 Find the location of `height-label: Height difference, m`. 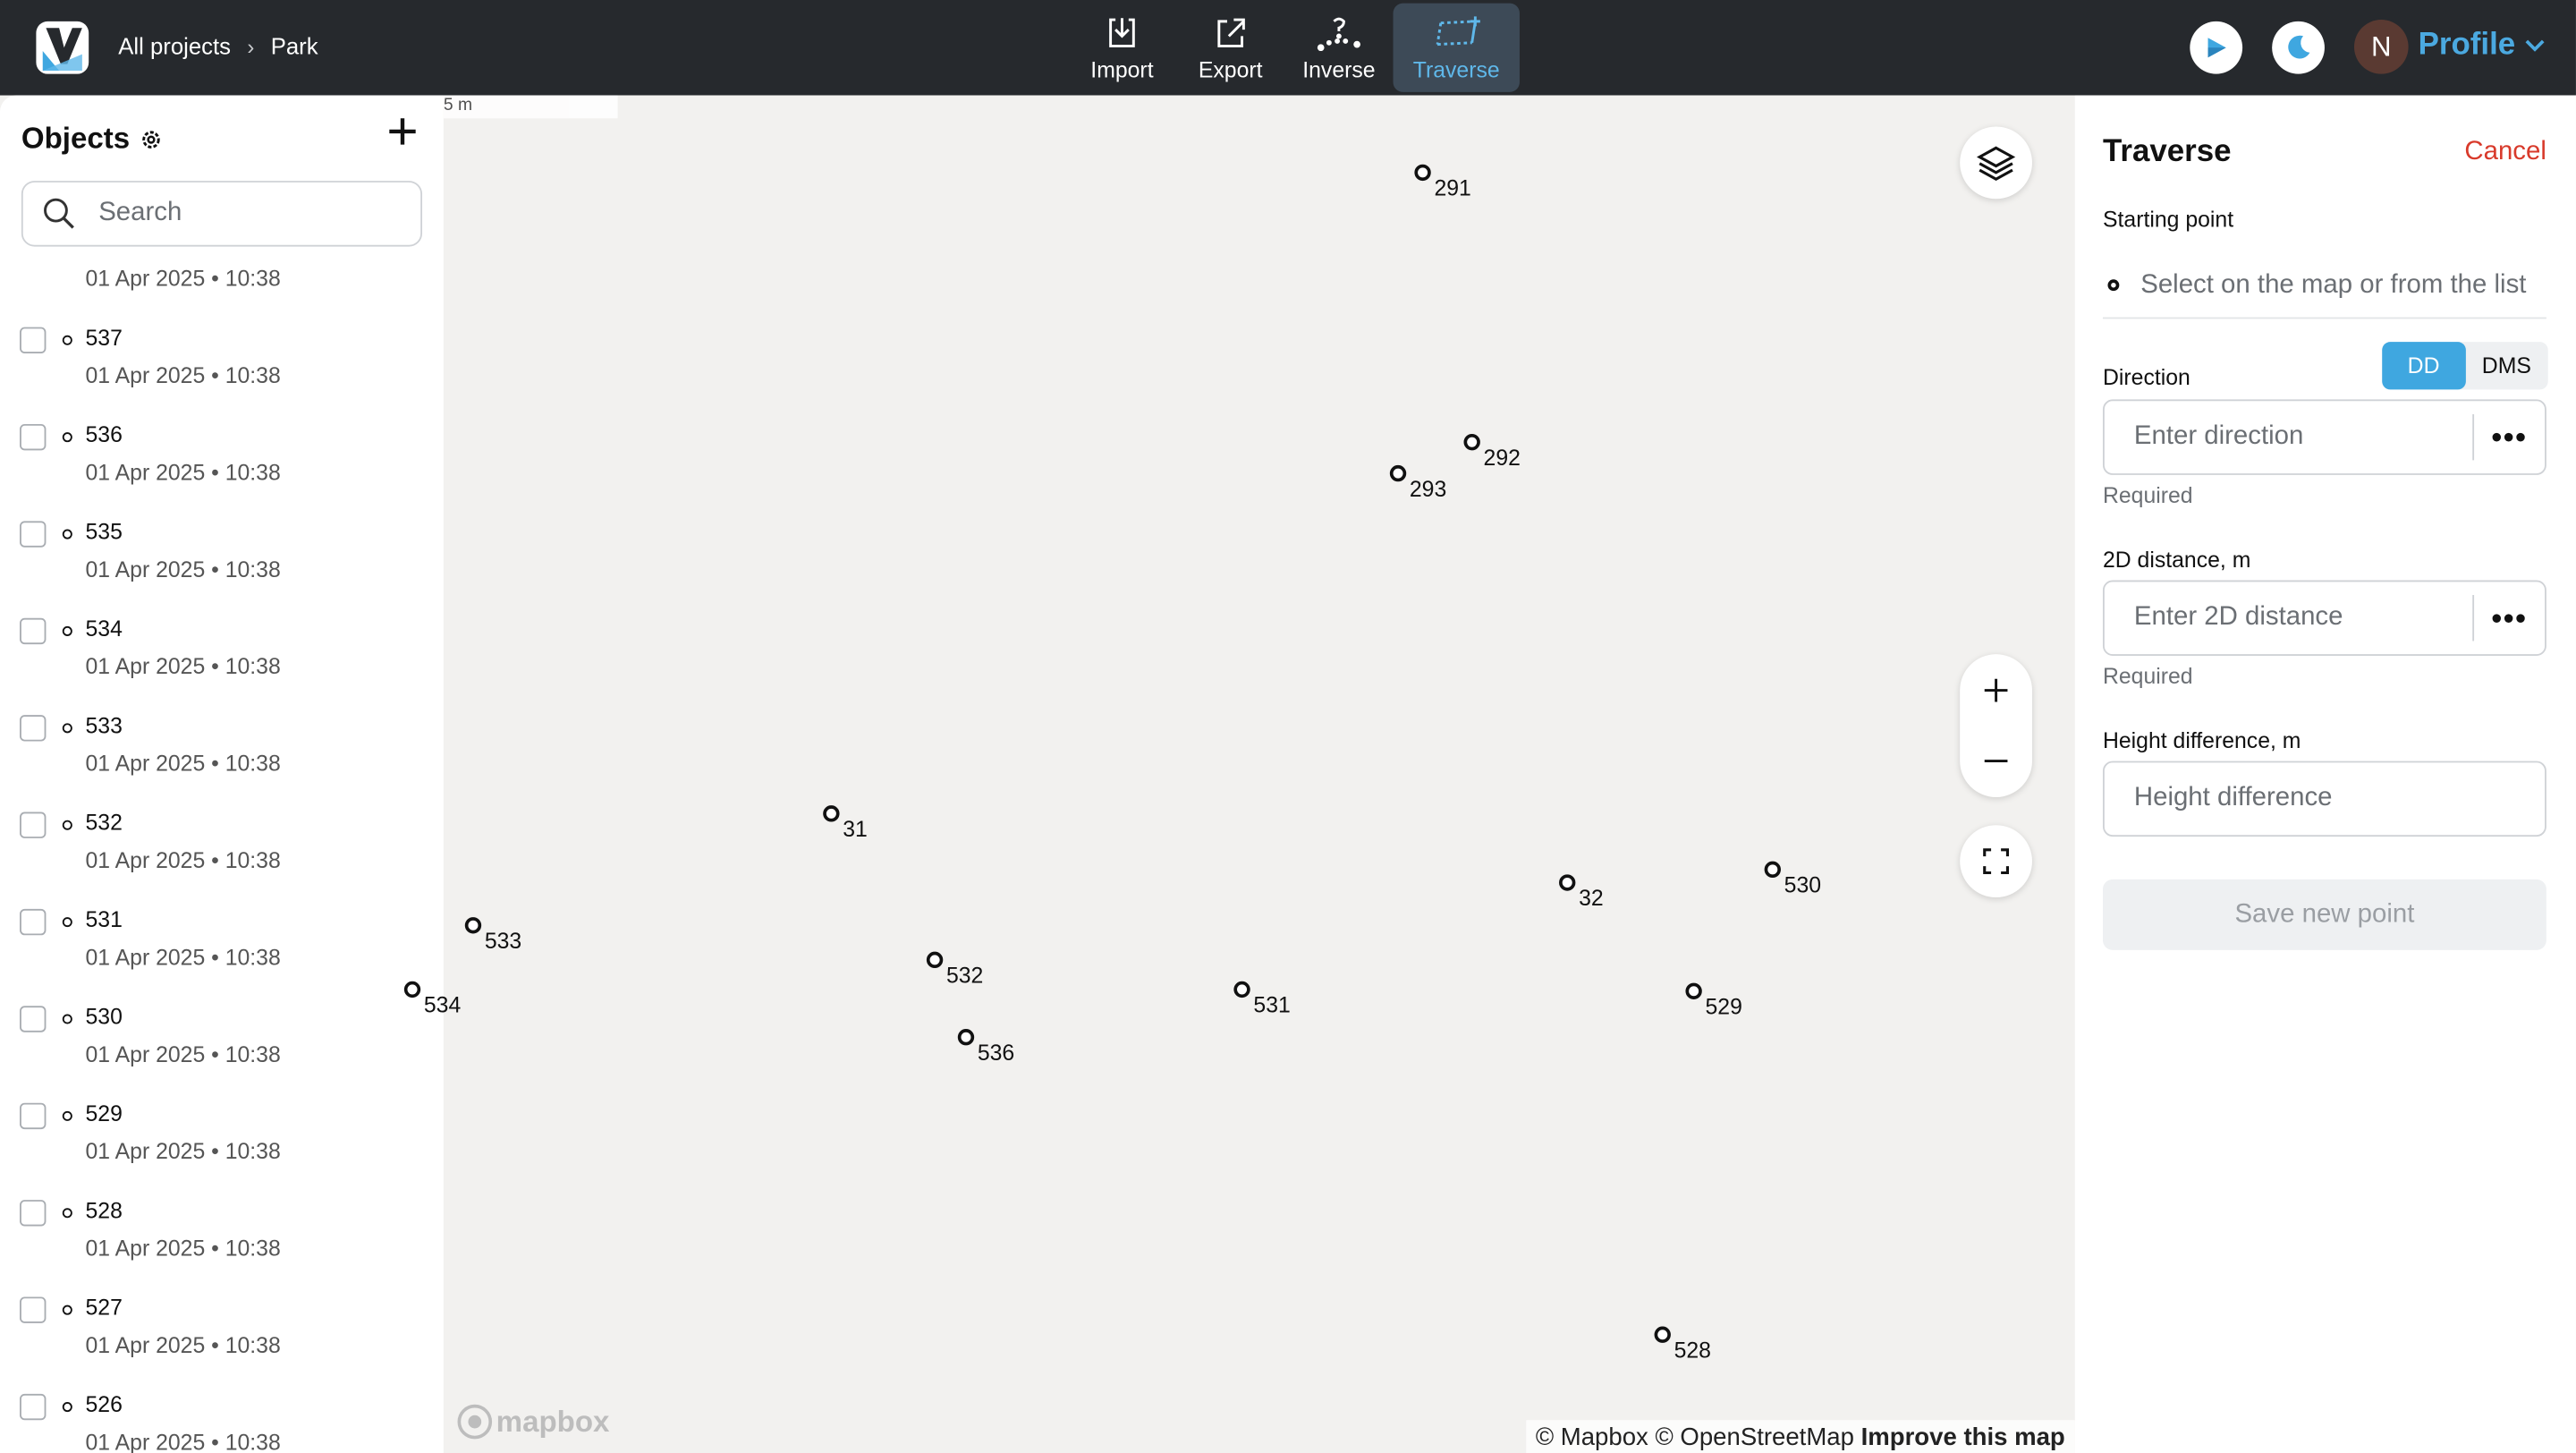

height-label: Height difference, m is located at coordinates (2201, 740).